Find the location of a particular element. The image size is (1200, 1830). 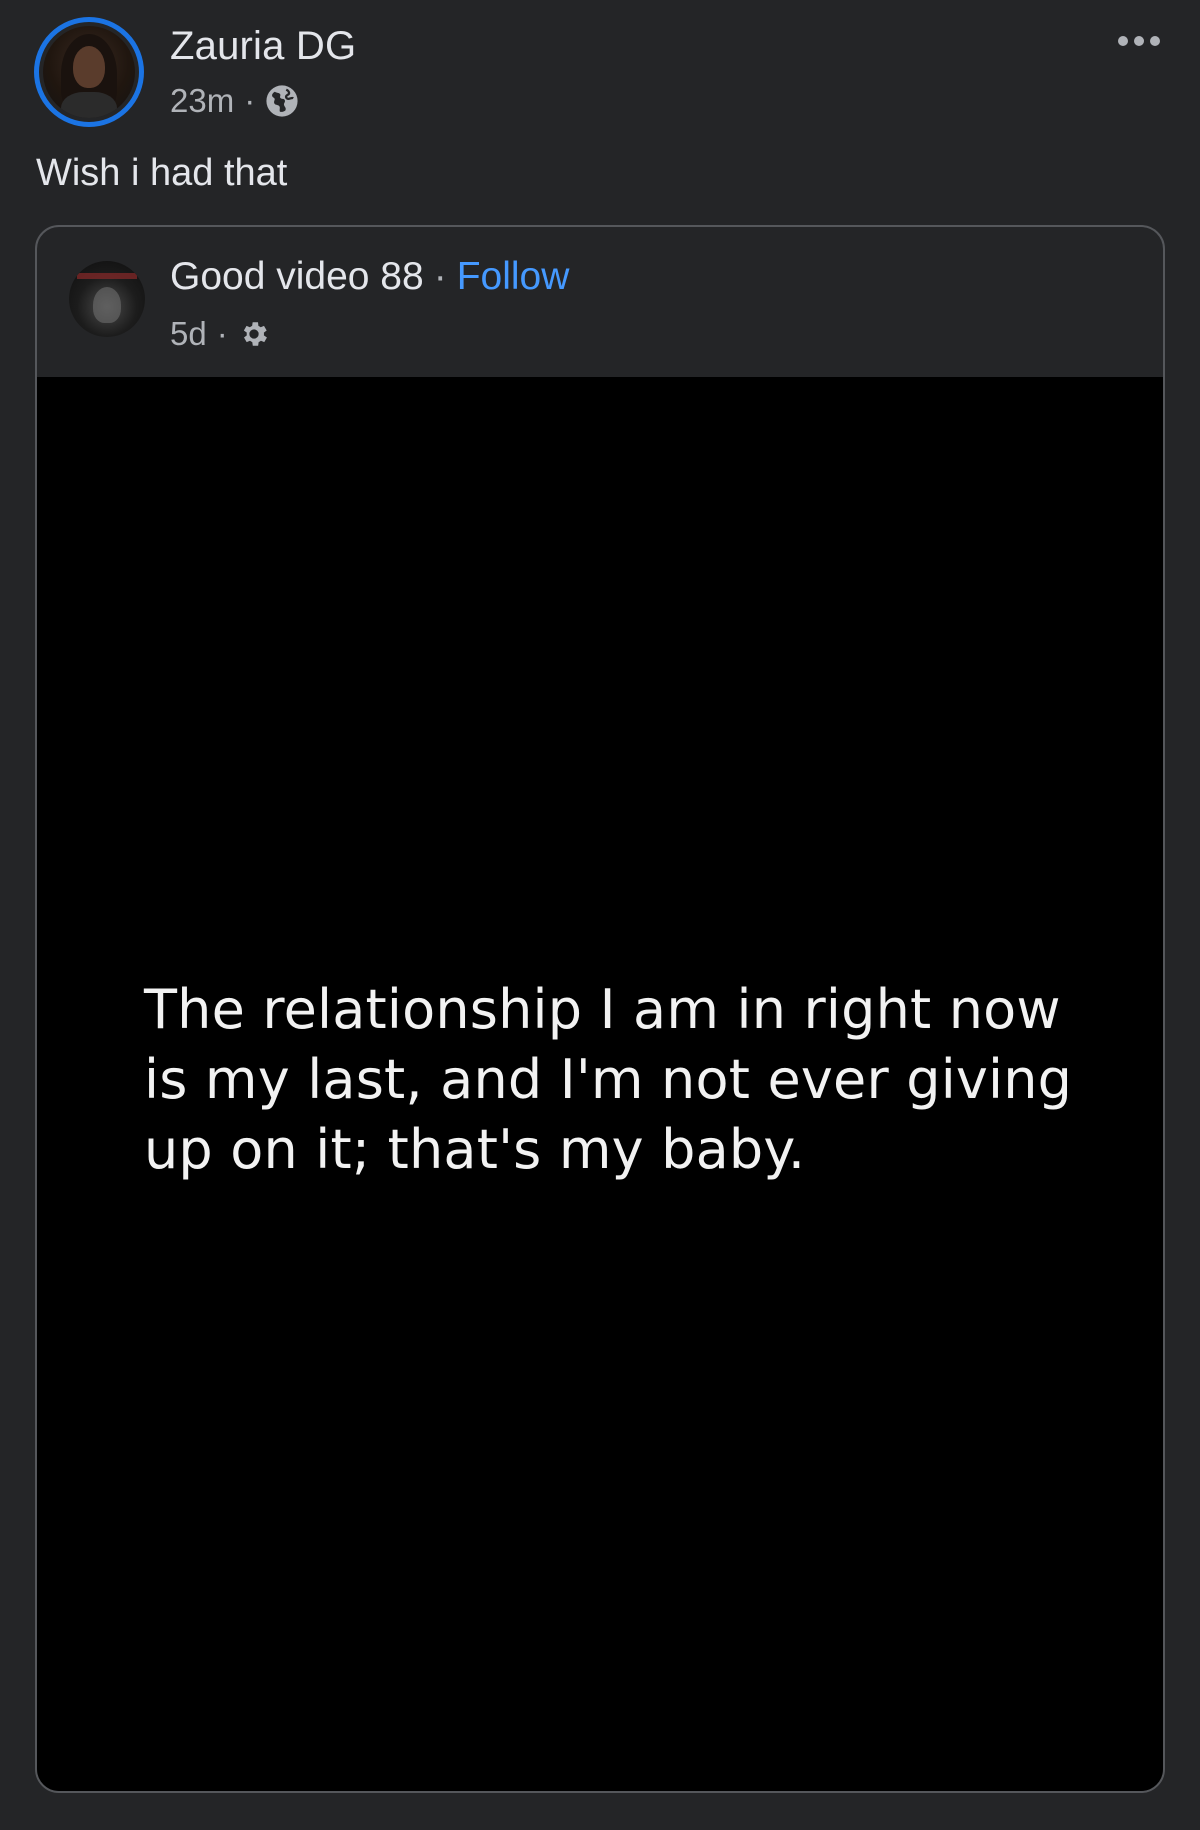

author-avatar is located at coordinates (89, 72).